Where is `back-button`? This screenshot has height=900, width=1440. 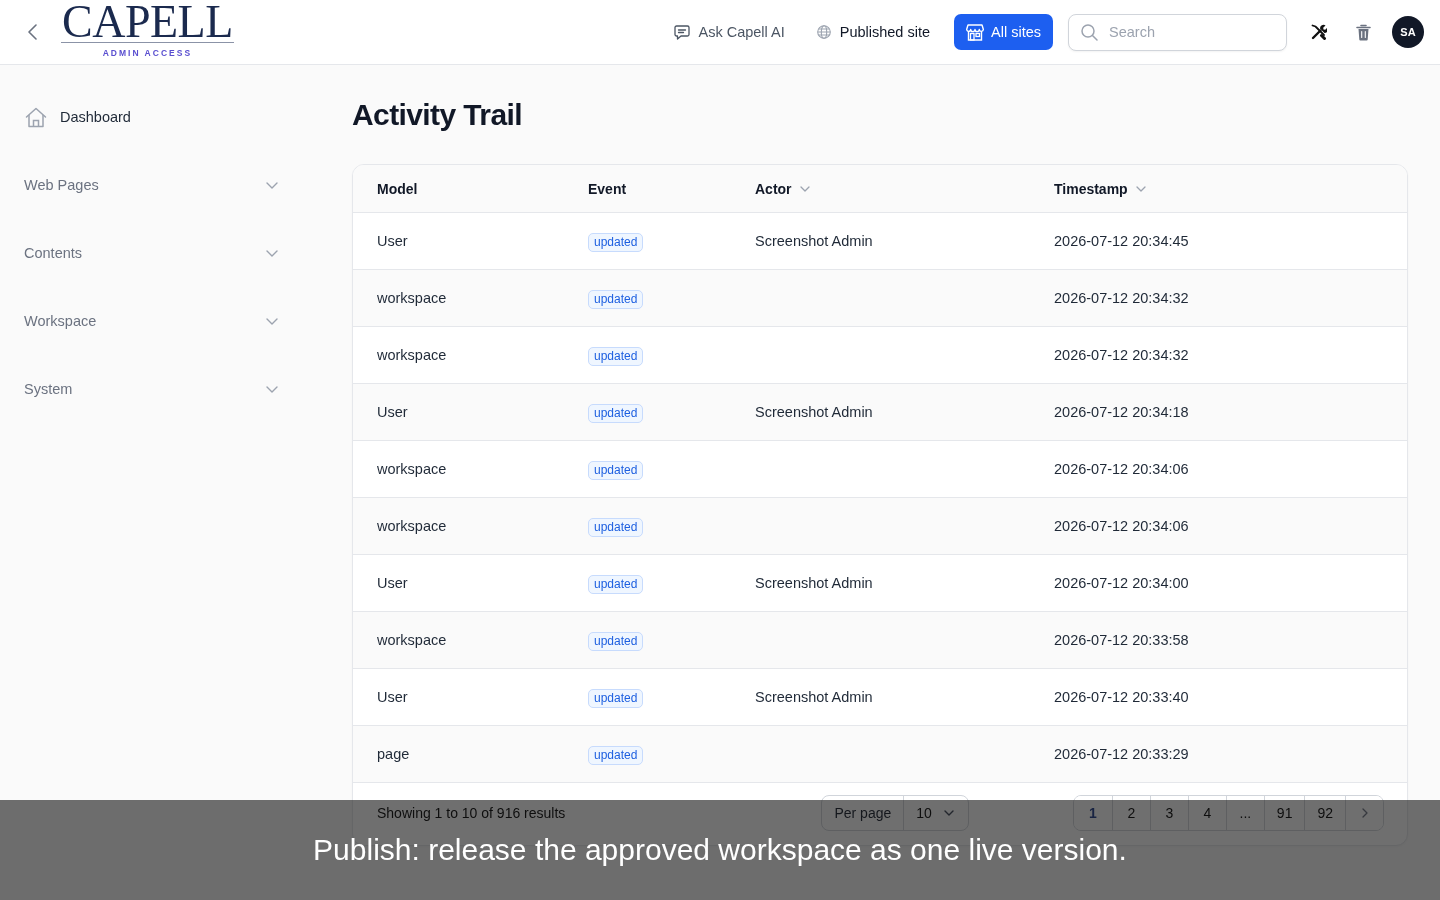 back-button is located at coordinates (32, 32).